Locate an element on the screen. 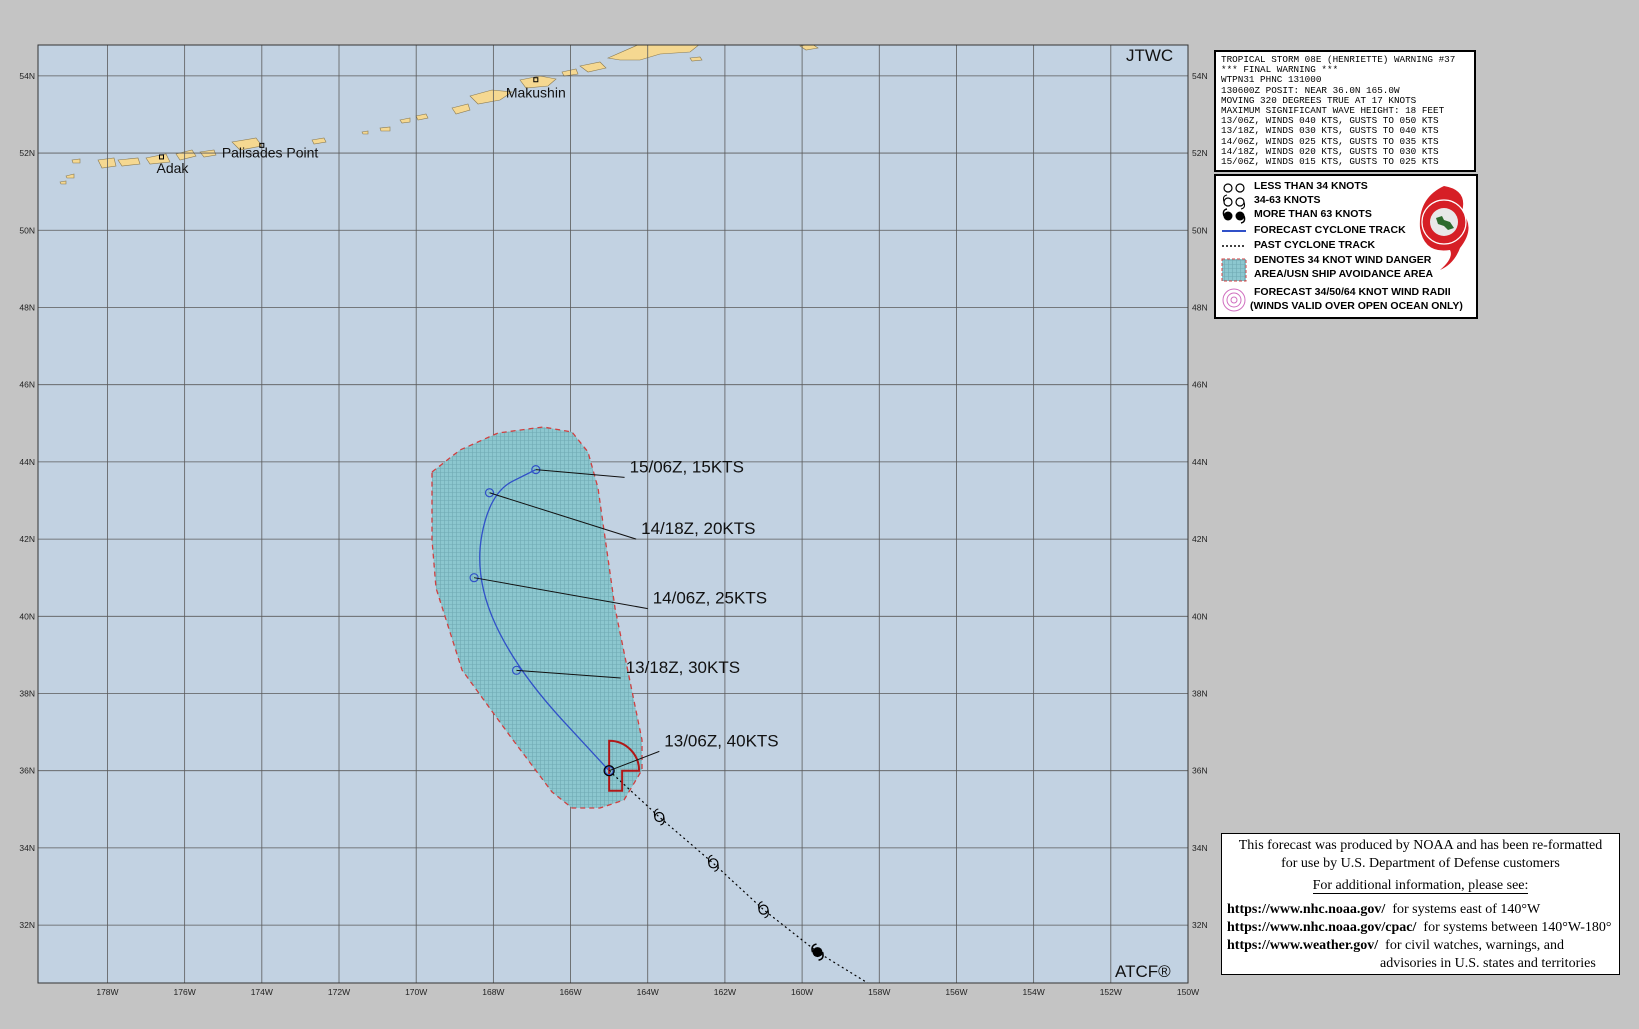 This screenshot has width=1639, height=1029. lon-tick-label: 174W is located at coordinates (262, 992).